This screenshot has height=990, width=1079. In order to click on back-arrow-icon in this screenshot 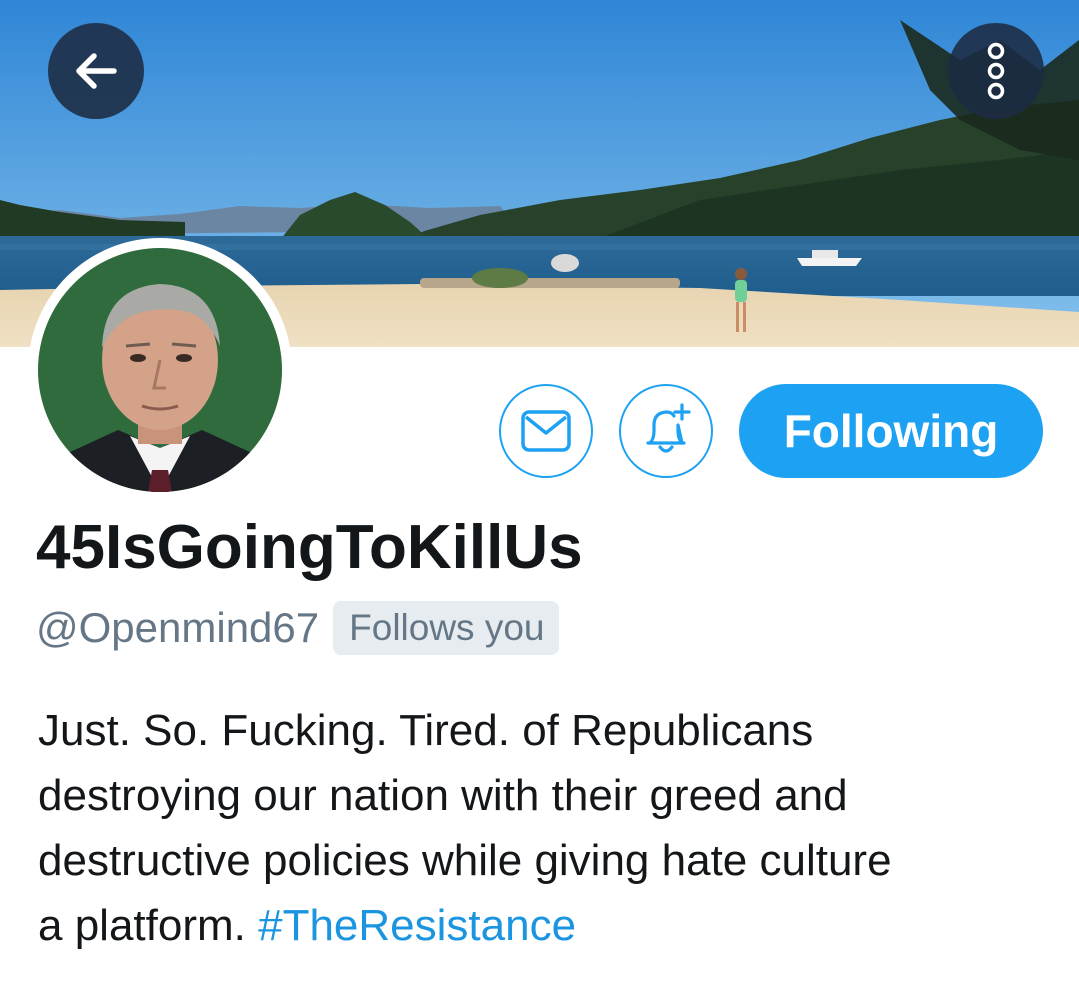, I will do `click(96, 71)`.